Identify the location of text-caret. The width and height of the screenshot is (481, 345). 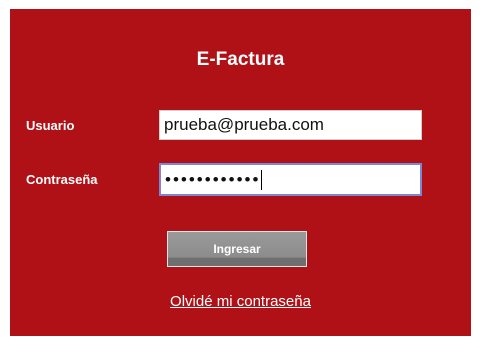
(262, 179).